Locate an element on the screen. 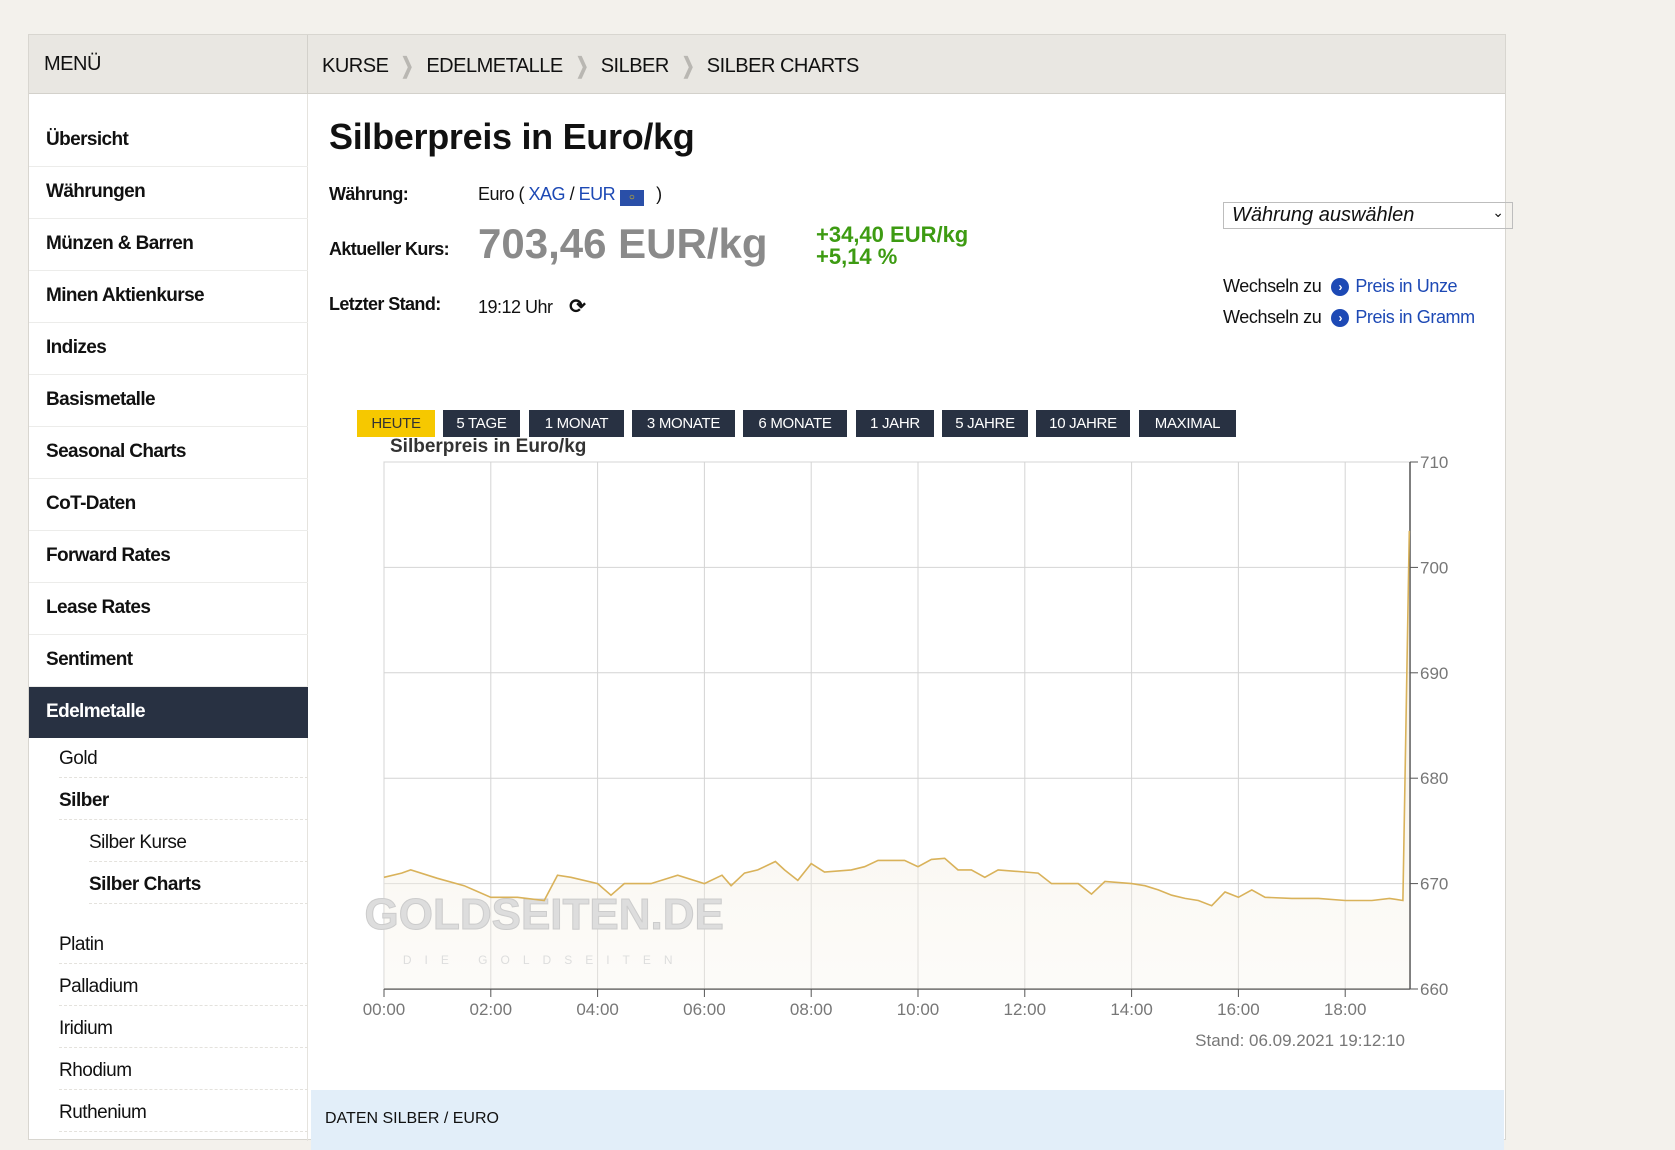  y-tick-label: 680 is located at coordinates (1434, 778).